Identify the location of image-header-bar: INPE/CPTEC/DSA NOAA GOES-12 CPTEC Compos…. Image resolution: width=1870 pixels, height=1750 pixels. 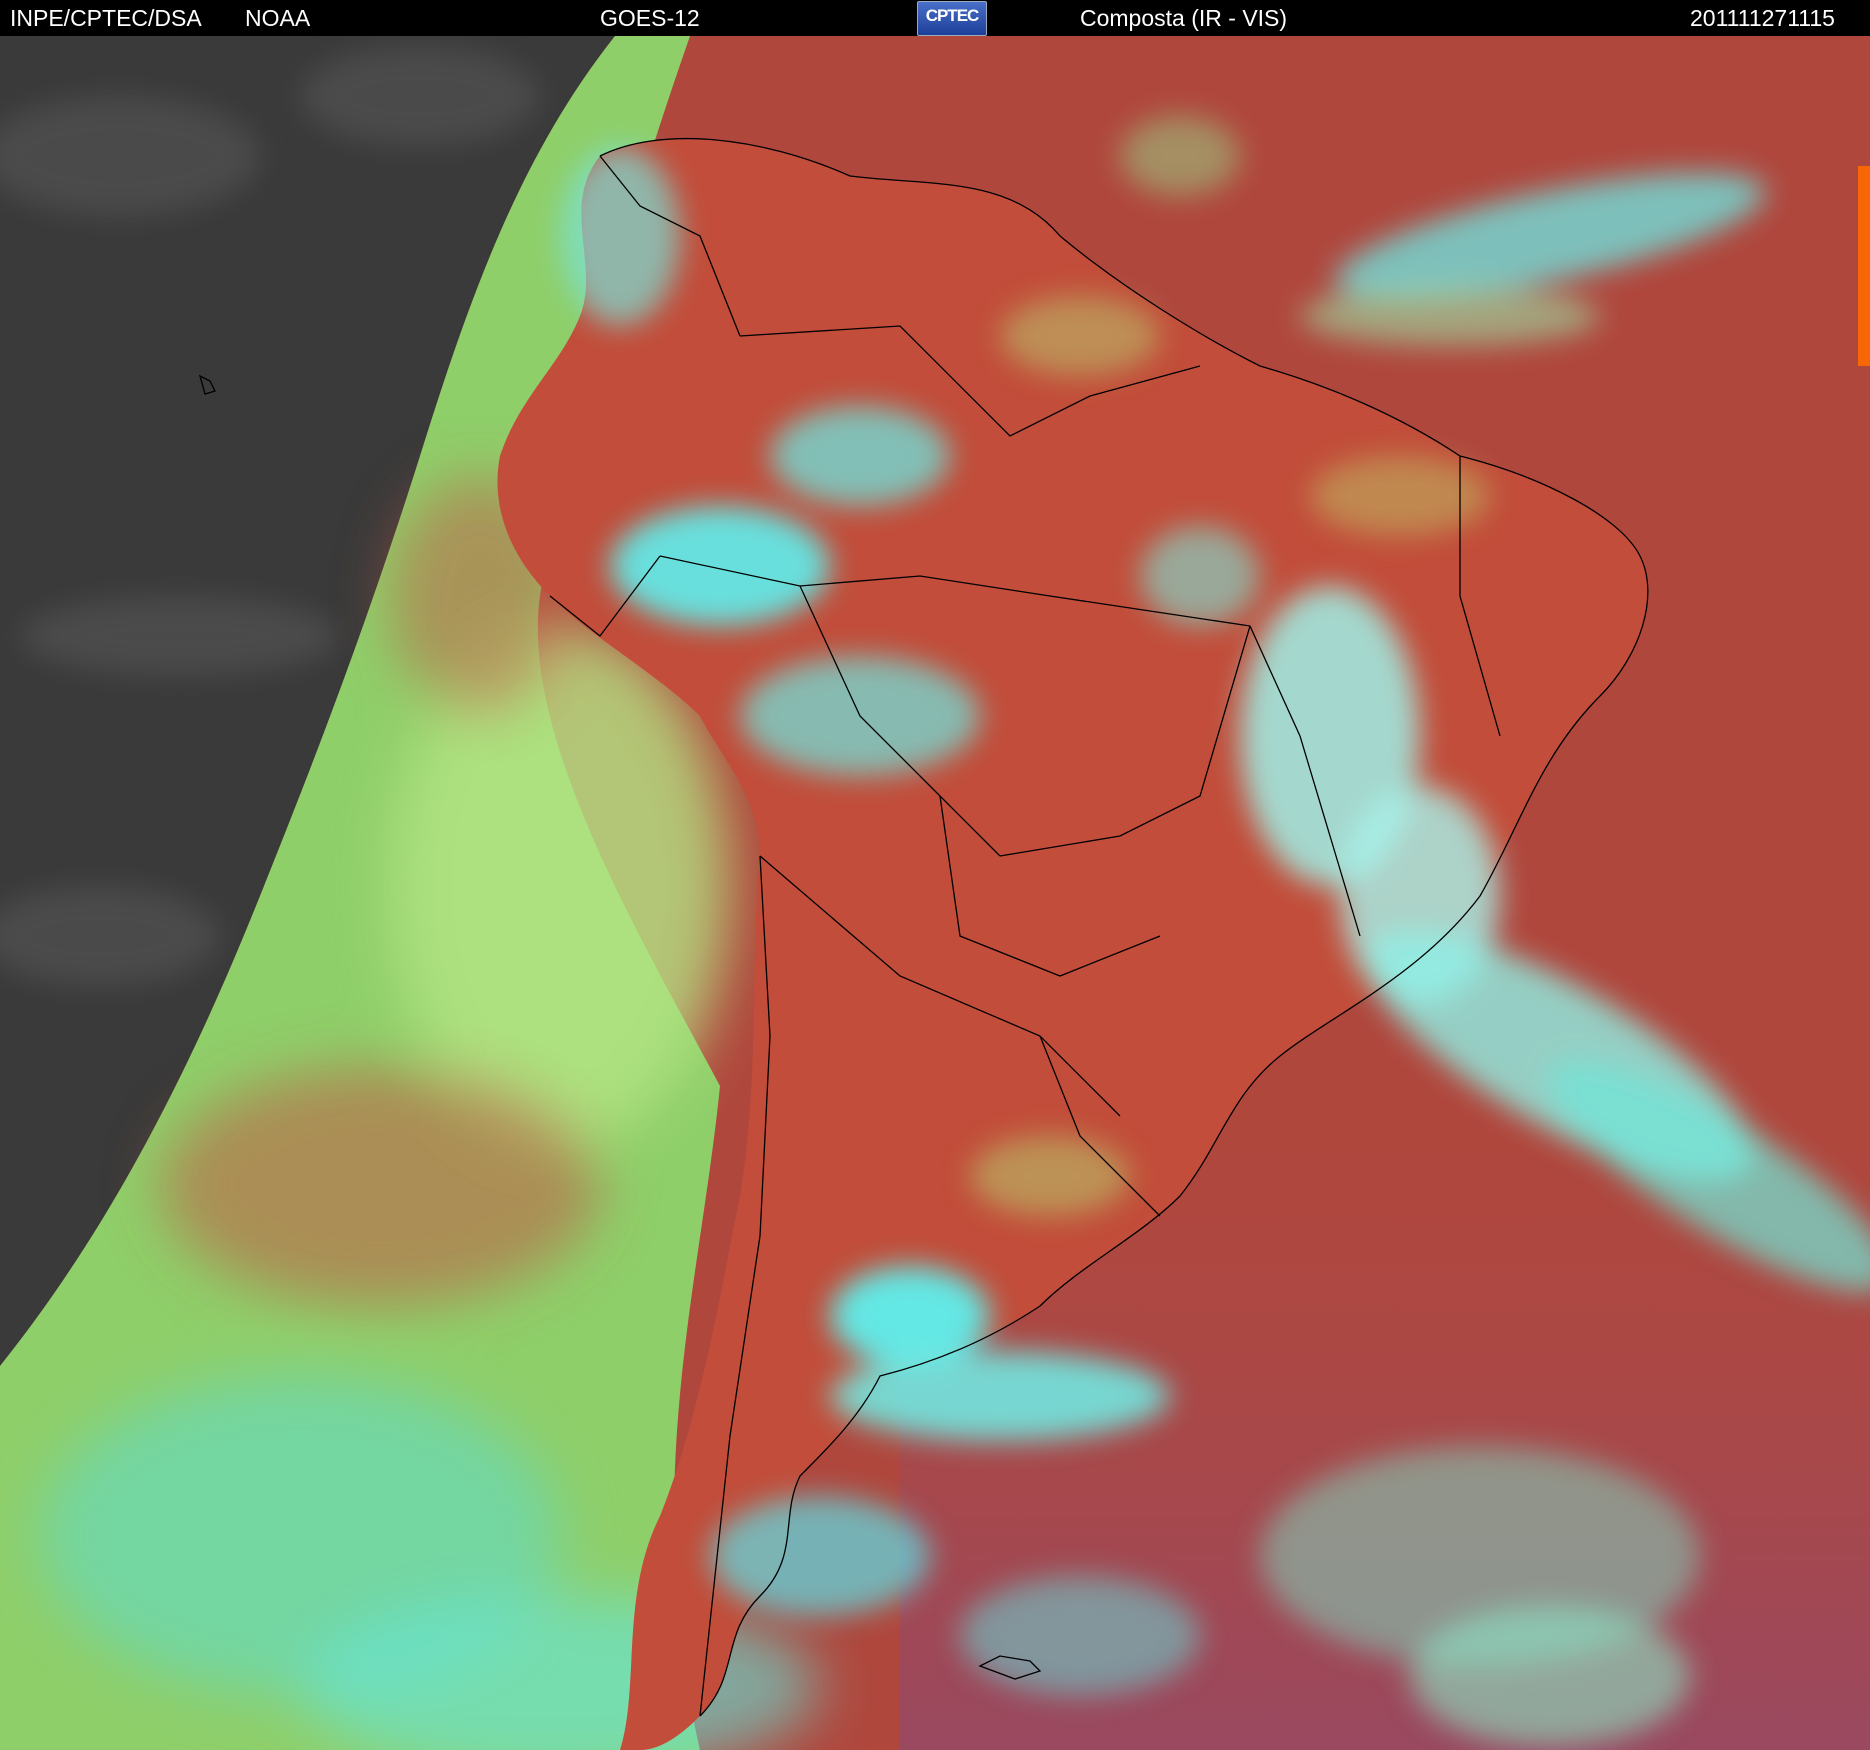
(935, 18).